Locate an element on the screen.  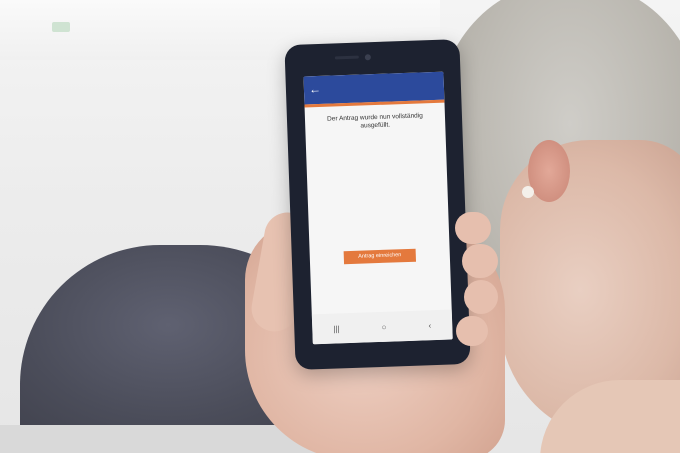
wall-sign is located at coordinates (61, 27).